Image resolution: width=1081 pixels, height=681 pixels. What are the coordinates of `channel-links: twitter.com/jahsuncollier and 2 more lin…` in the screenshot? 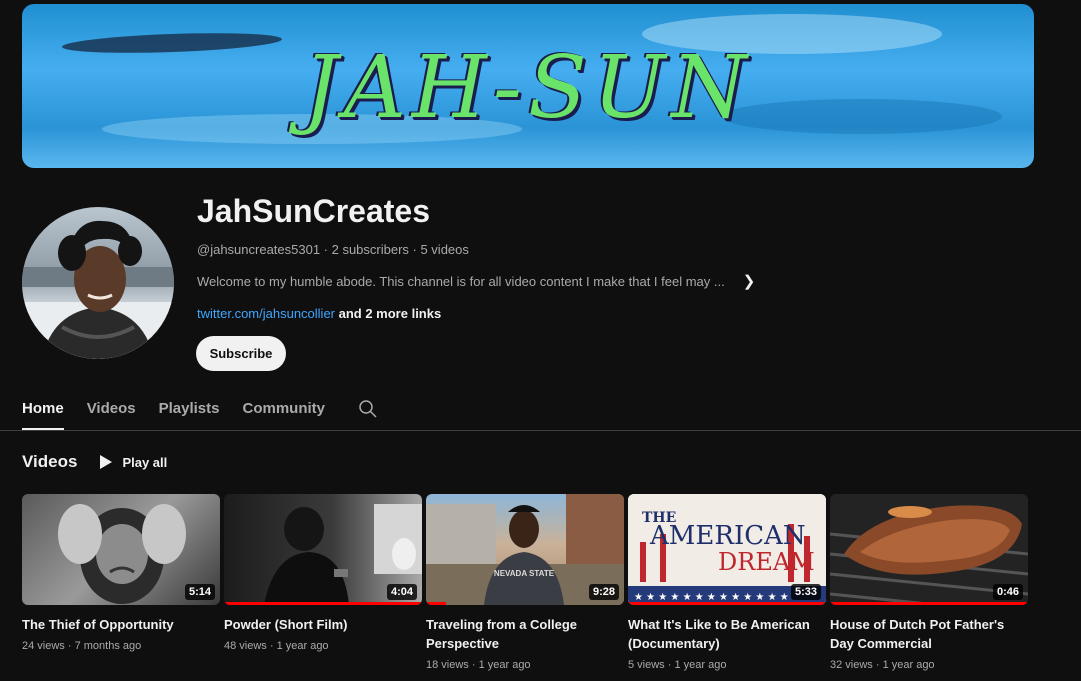 It's located at (319, 313).